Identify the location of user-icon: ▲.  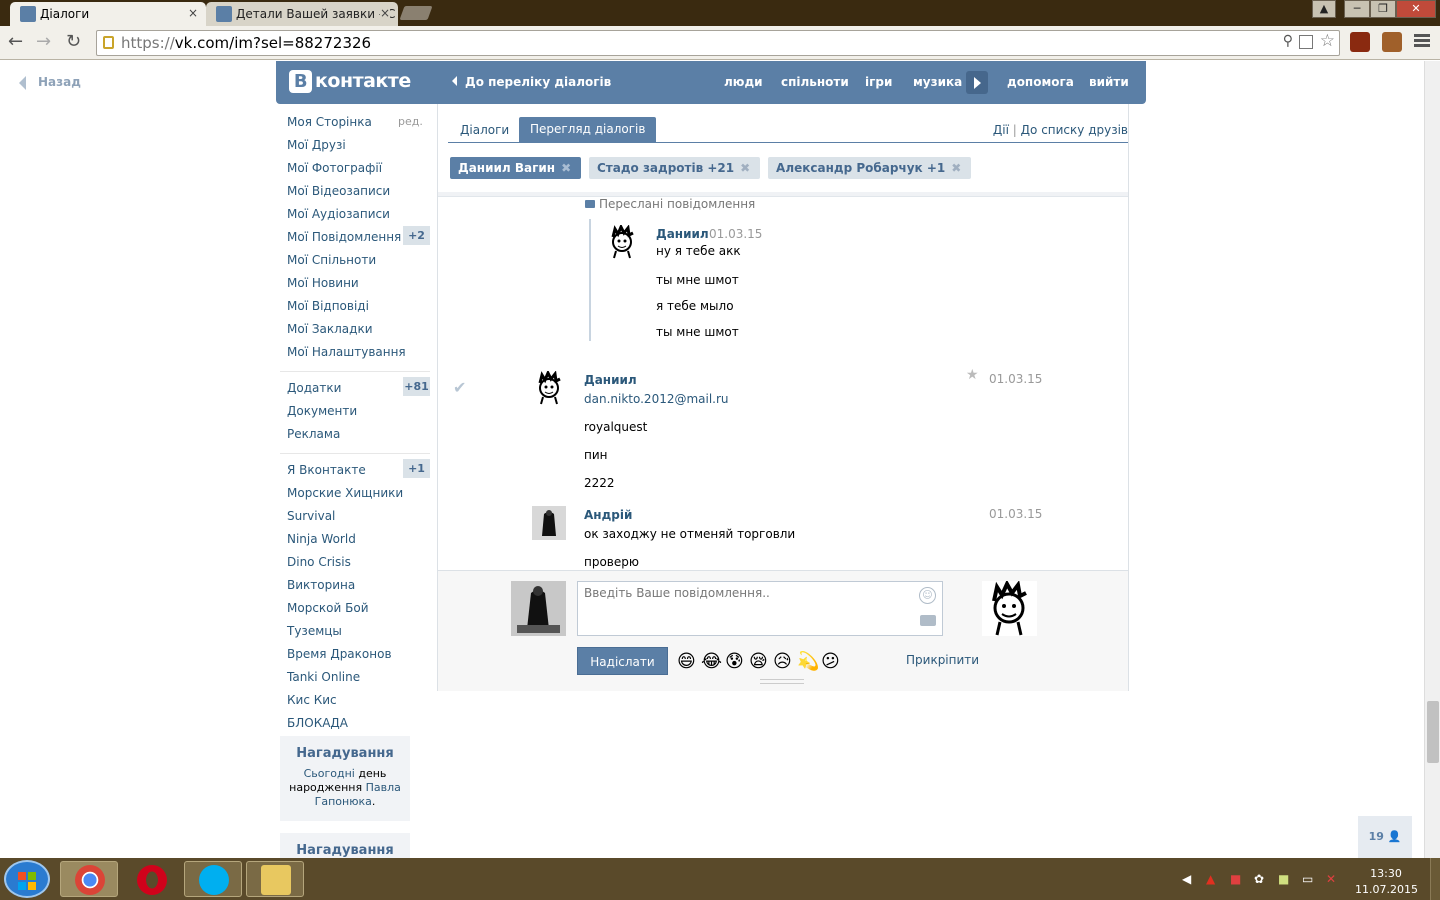
(1324, 9).